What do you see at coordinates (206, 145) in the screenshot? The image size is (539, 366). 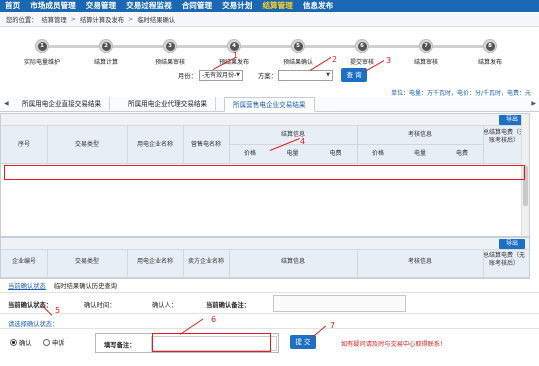 I see `col-seller-name: 营售电名称` at bounding box center [206, 145].